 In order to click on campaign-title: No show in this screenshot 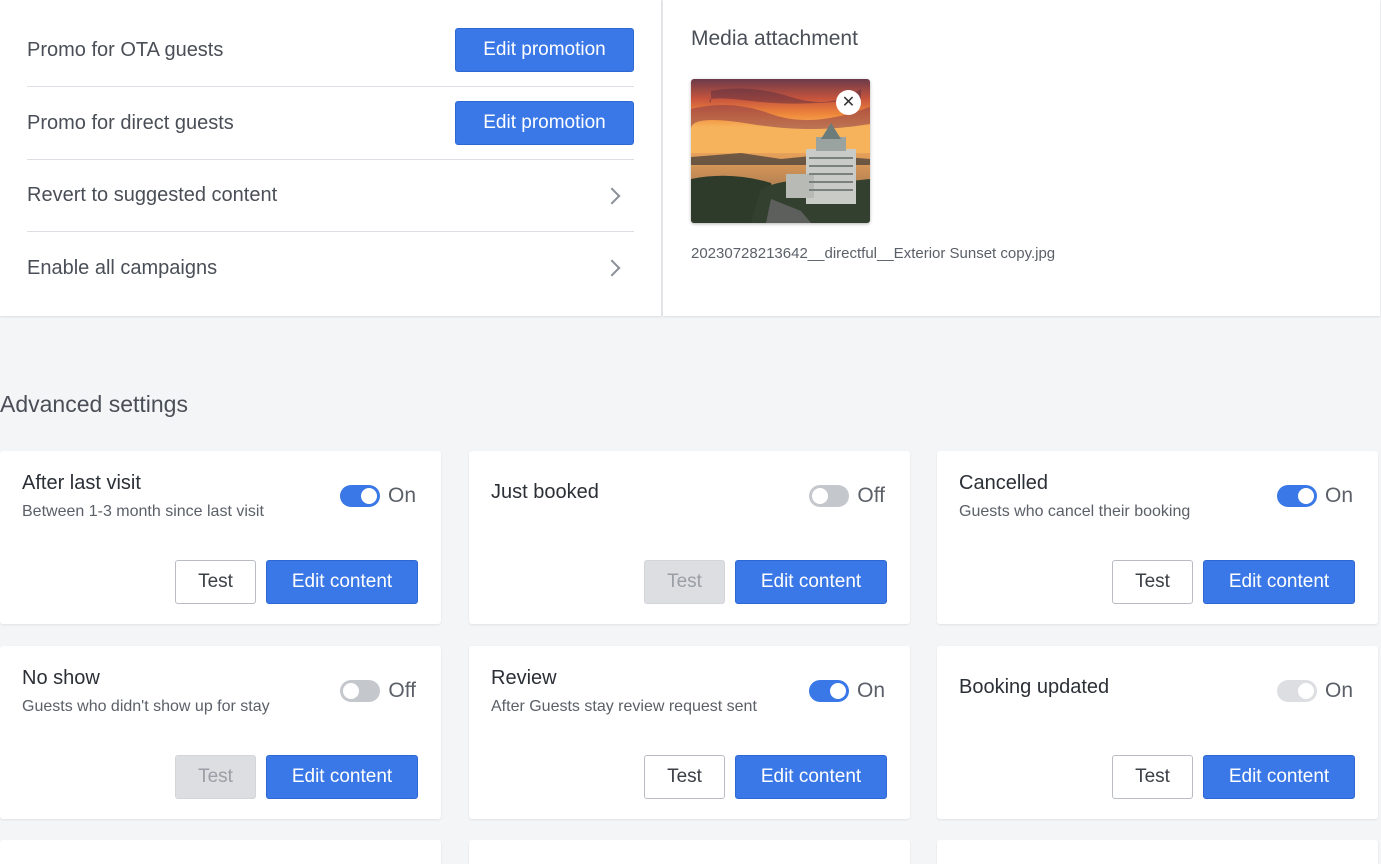, I will do `click(61, 678)`.